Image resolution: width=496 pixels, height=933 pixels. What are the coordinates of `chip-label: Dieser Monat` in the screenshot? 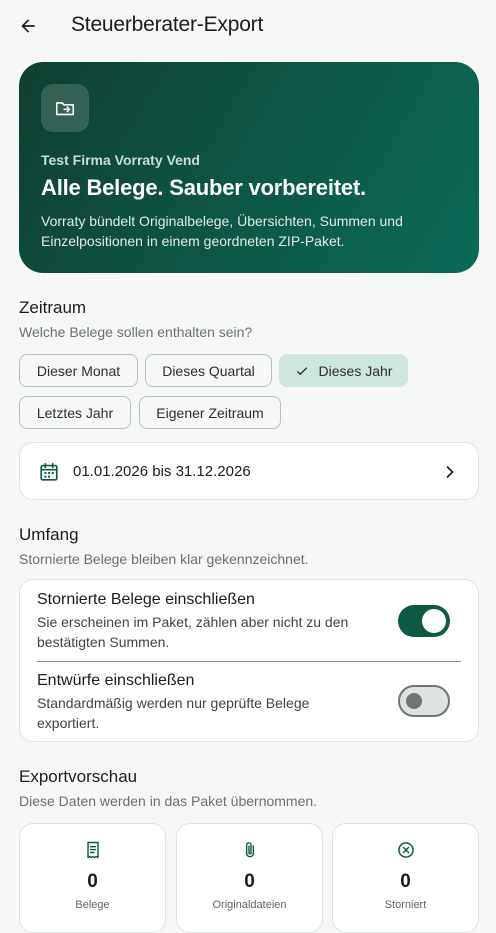 It's located at (78, 370).